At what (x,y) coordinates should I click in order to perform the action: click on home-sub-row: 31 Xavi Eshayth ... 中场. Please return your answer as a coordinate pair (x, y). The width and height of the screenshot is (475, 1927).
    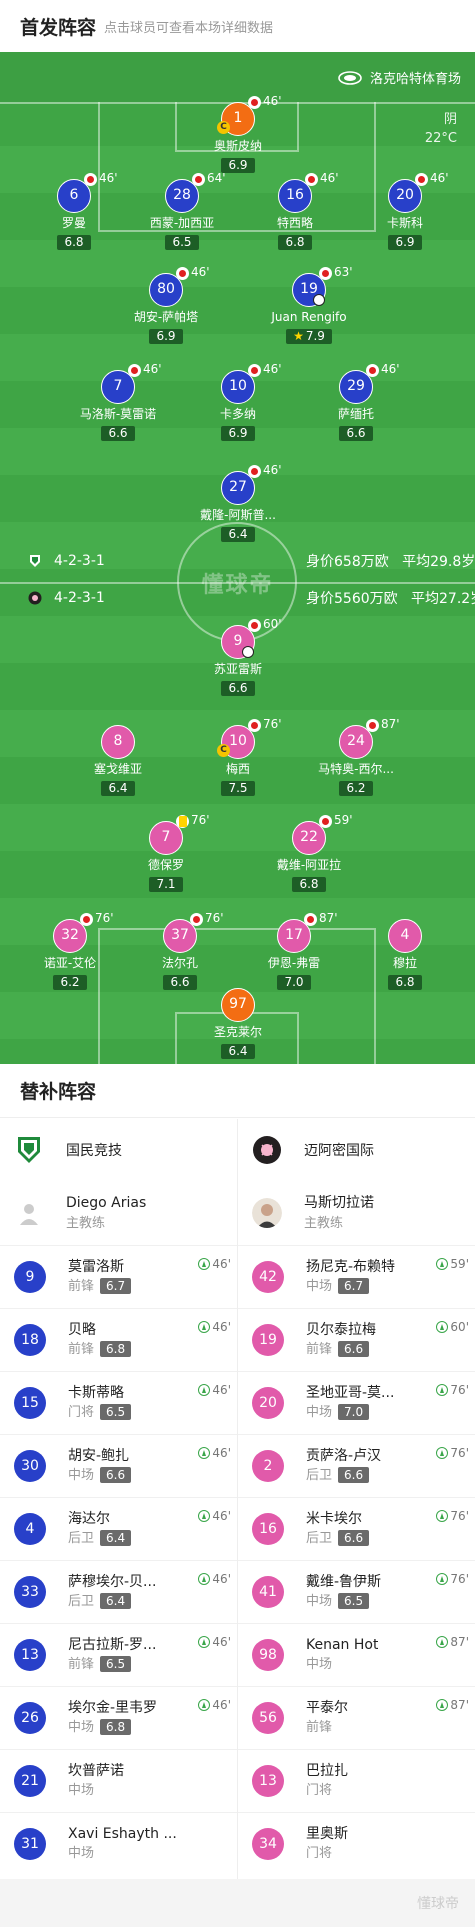
    Looking at the image, I should click on (118, 1843).